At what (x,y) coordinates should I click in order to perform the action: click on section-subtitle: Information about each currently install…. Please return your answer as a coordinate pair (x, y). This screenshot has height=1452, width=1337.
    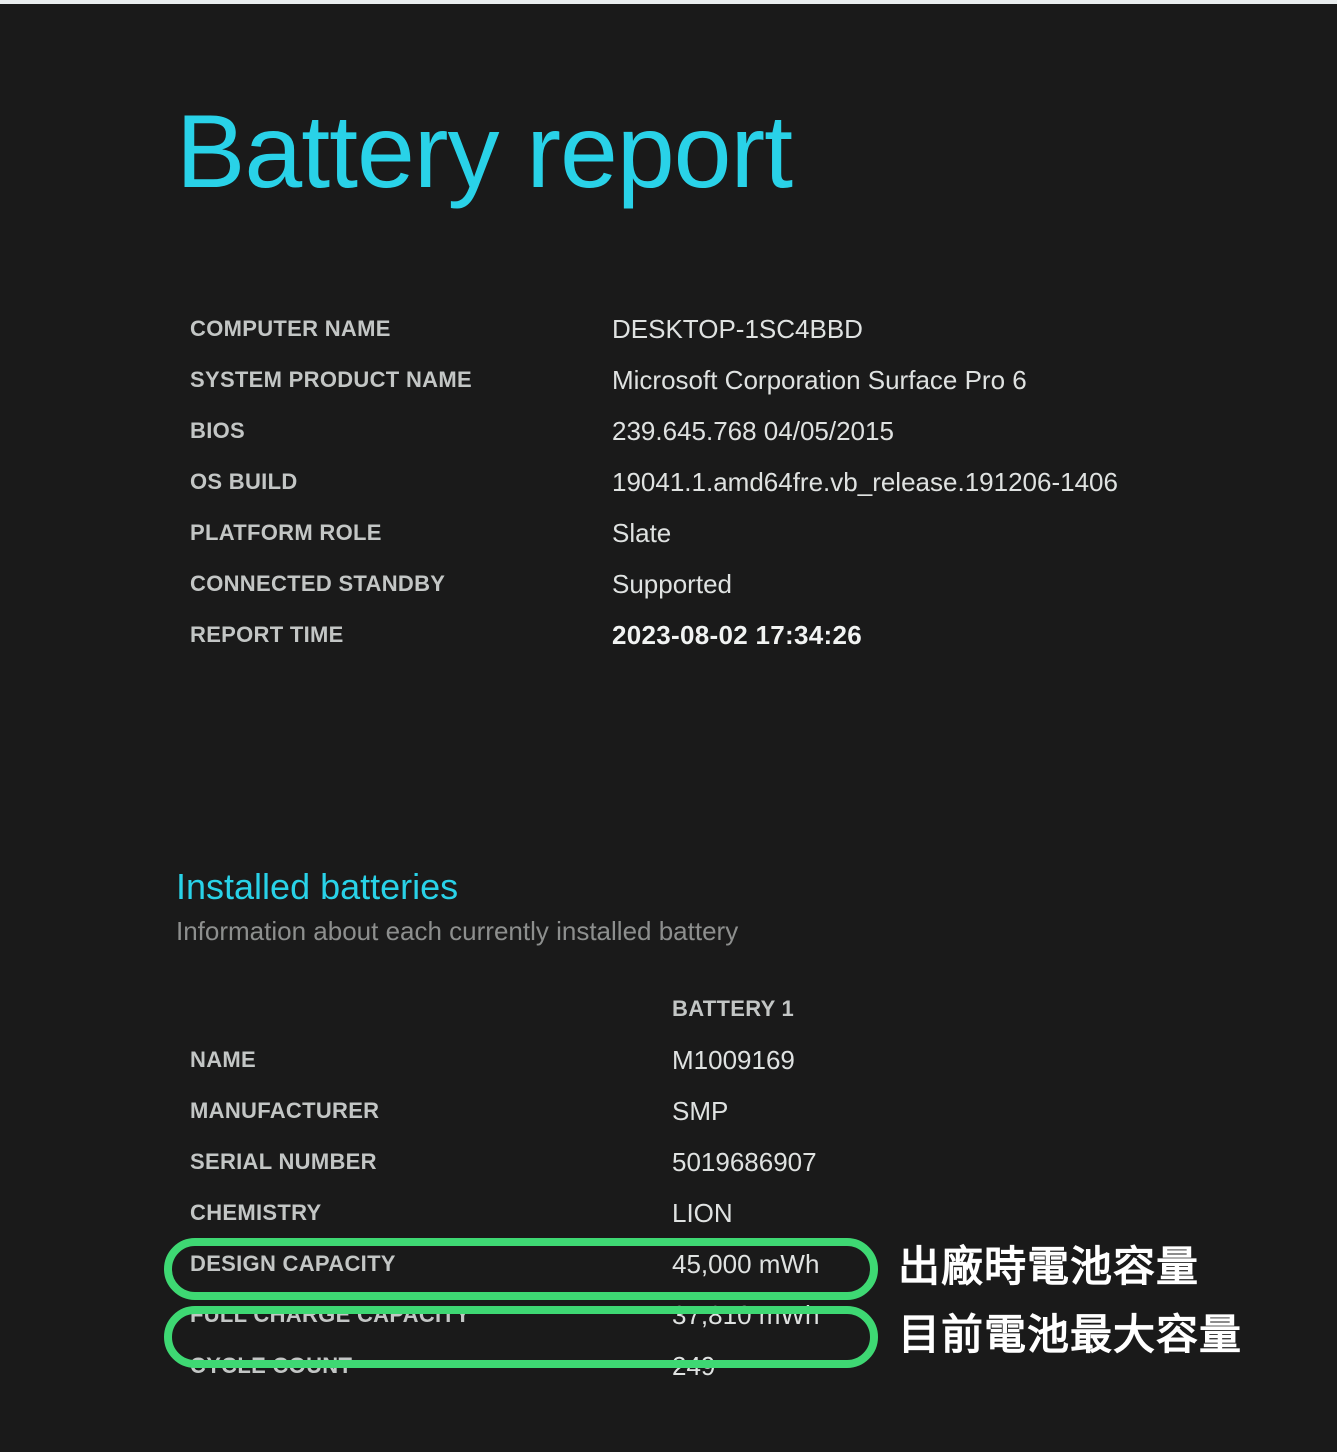
    Looking at the image, I should click on (457, 931).